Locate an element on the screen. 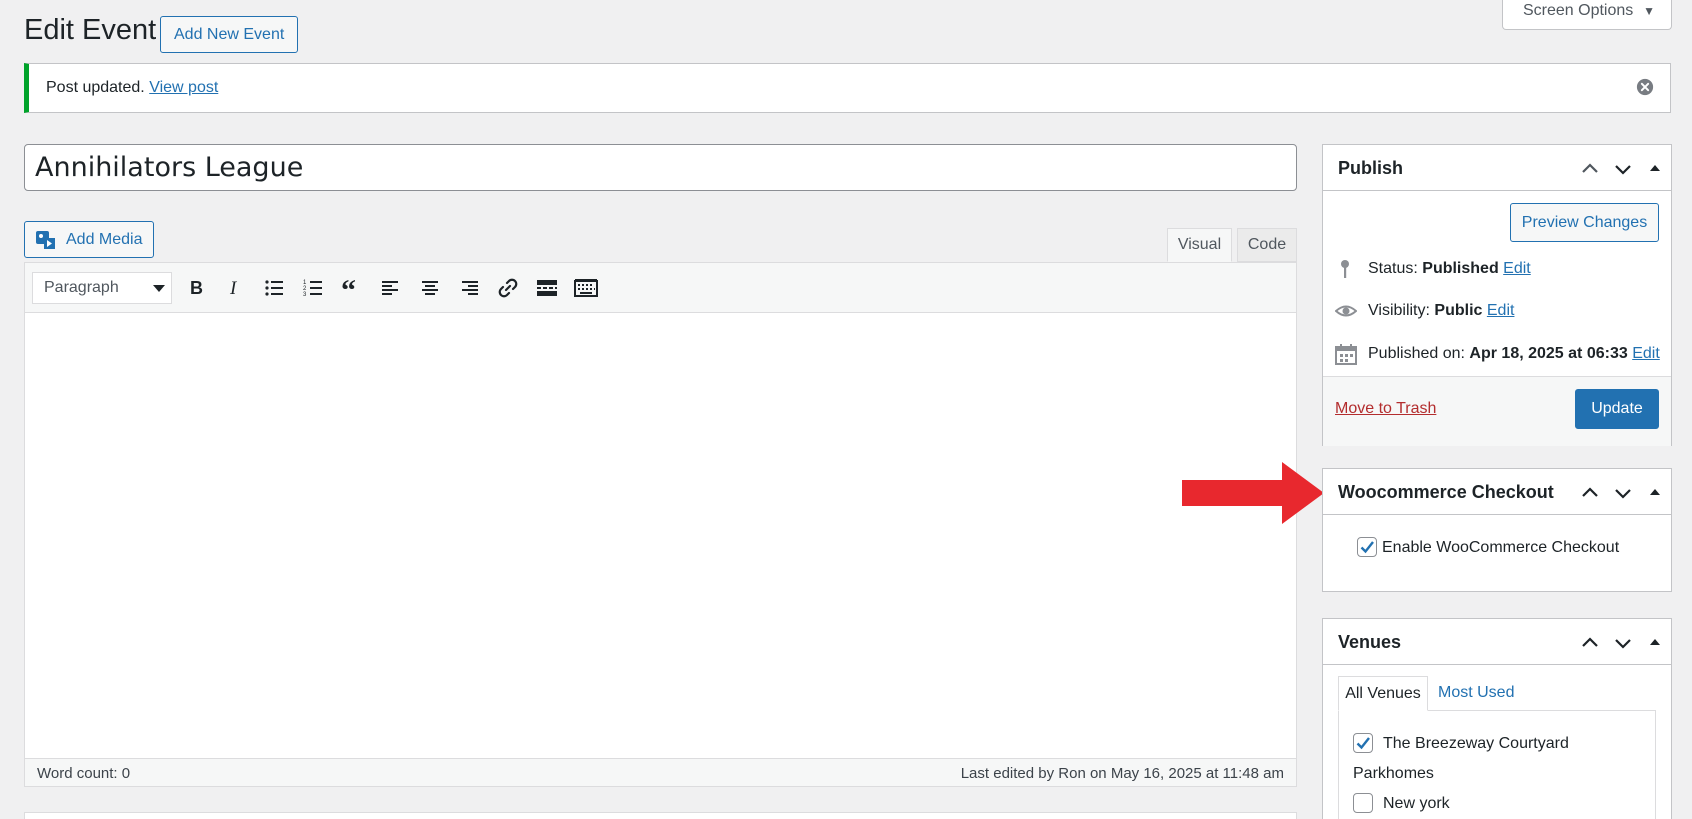 The width and height of the screenshot is (1692, 819). link-icon is located at coordinates (508, 288).